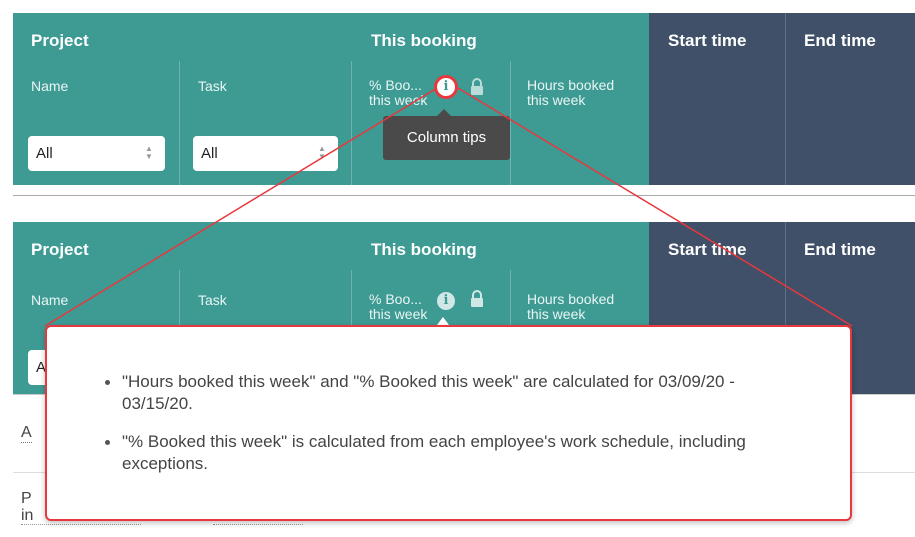 This screenshot has width=915, height=537. What do you see at coordinates (785, 99) in the screenshot?
I see `navy-divider` at bounding box center [785, 99].